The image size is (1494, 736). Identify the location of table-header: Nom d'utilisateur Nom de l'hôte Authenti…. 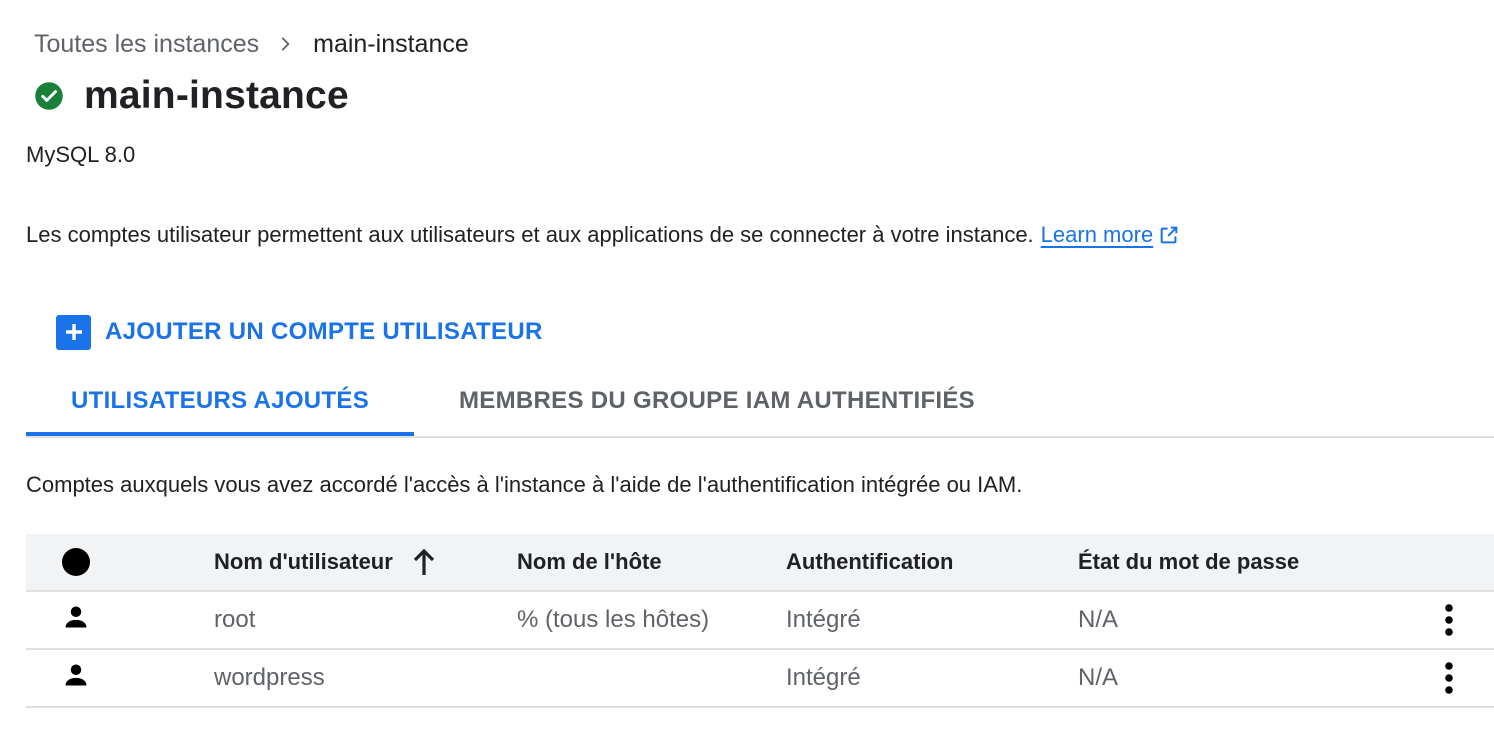
(760, 563).